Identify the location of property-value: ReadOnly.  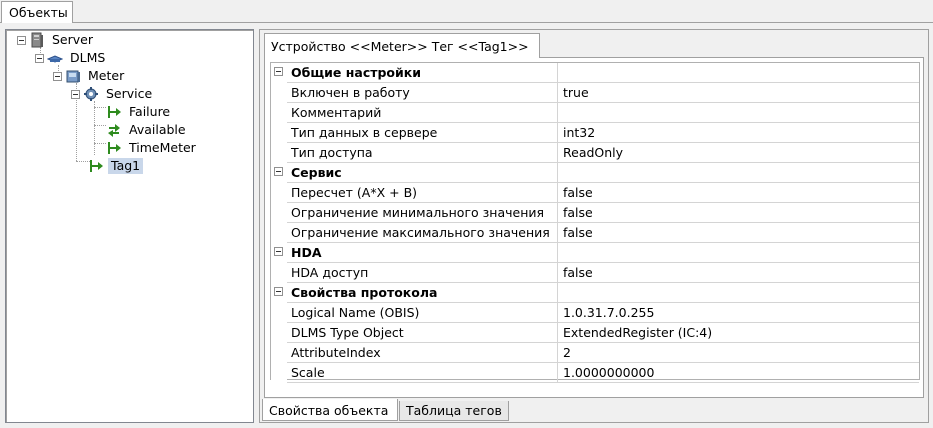
(738, 153).